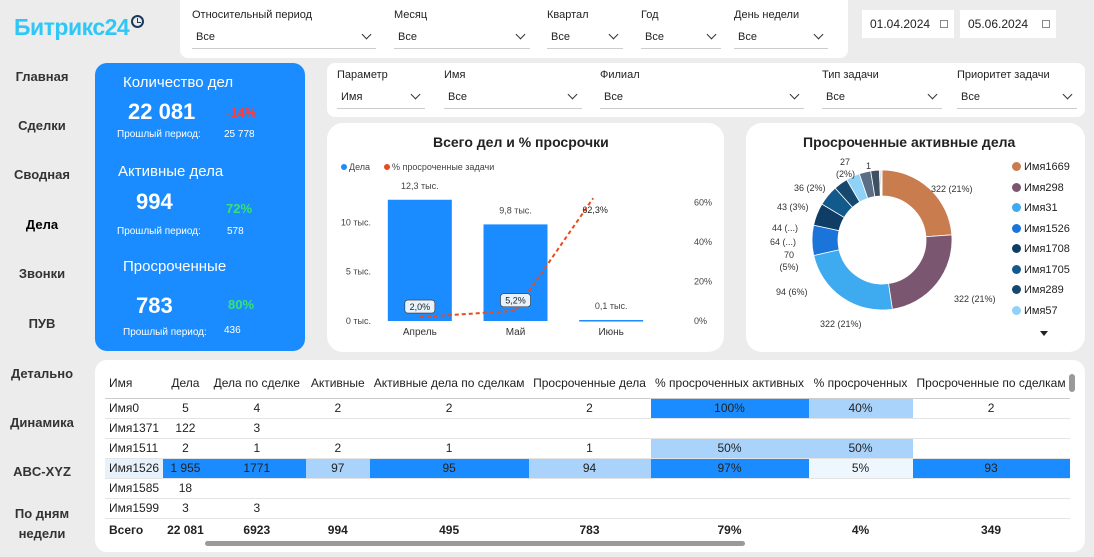  I want to click on filter-task-priority: Приоритет задачи Все, so click(1017, 89).